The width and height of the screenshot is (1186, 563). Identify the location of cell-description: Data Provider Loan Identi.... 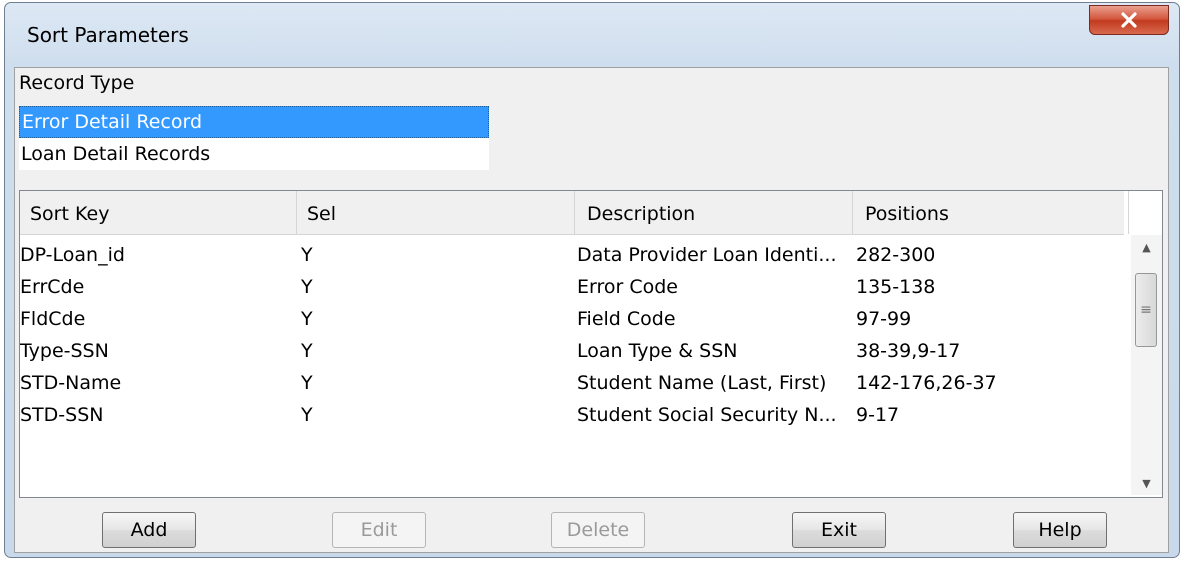
(707, 255).